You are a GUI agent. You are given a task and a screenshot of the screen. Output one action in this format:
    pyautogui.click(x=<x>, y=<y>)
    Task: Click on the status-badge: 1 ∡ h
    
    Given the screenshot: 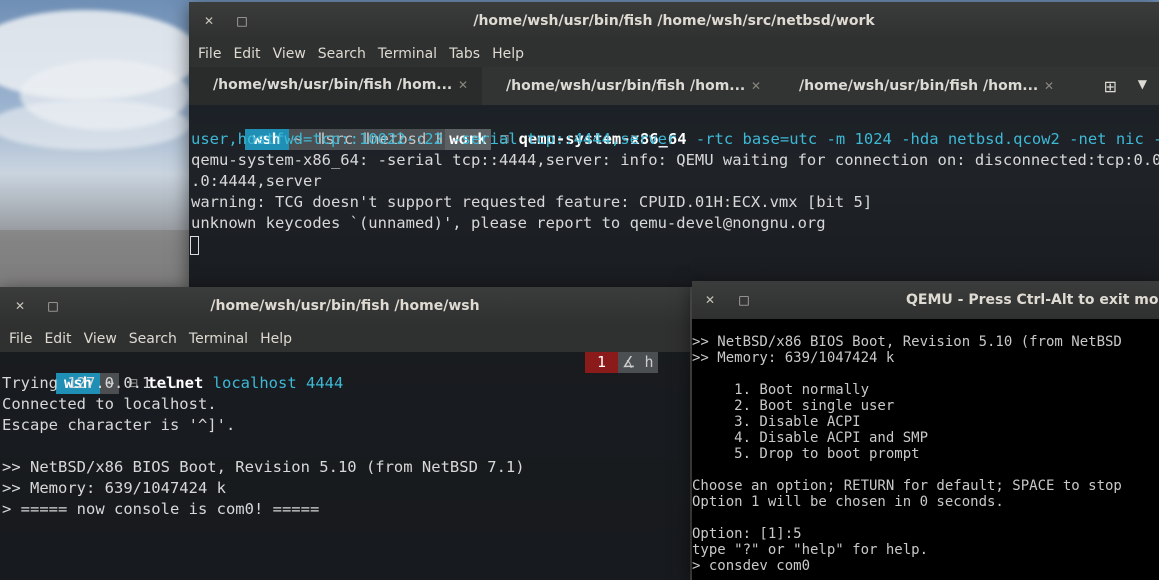 What is the action you would take?
    pyautogui.click(x=621, y=362)
    